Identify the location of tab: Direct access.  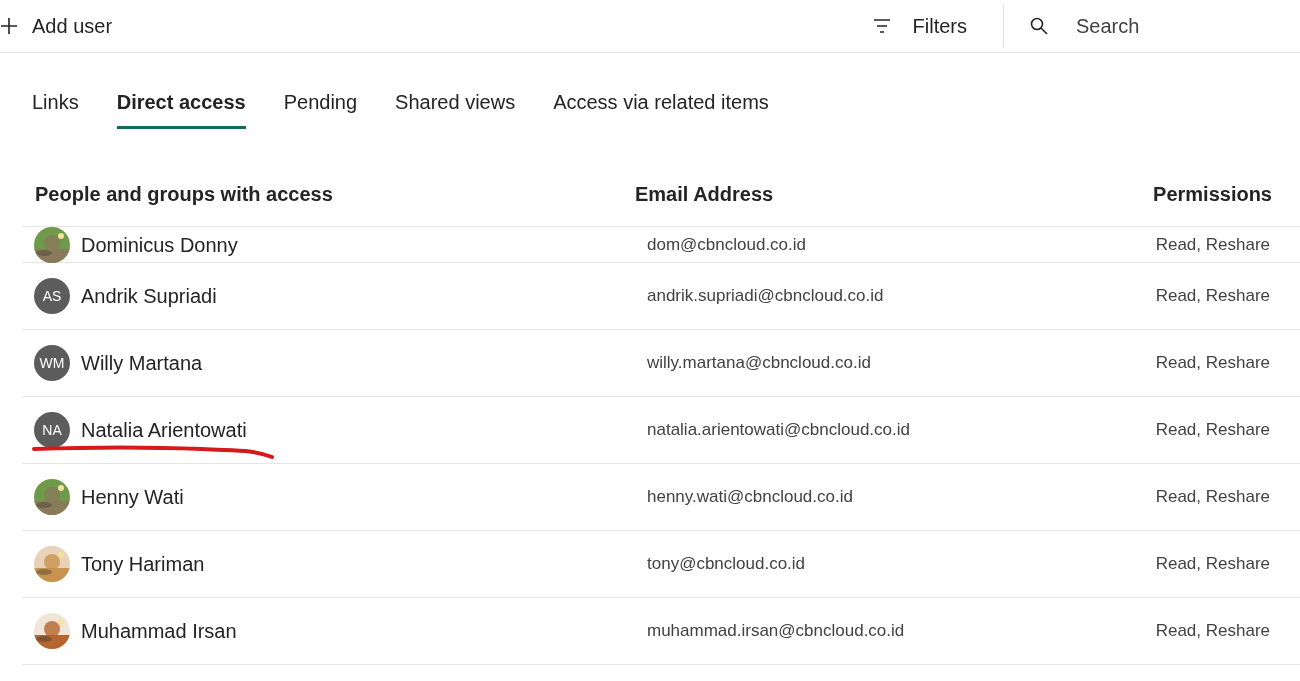
(181, 110).